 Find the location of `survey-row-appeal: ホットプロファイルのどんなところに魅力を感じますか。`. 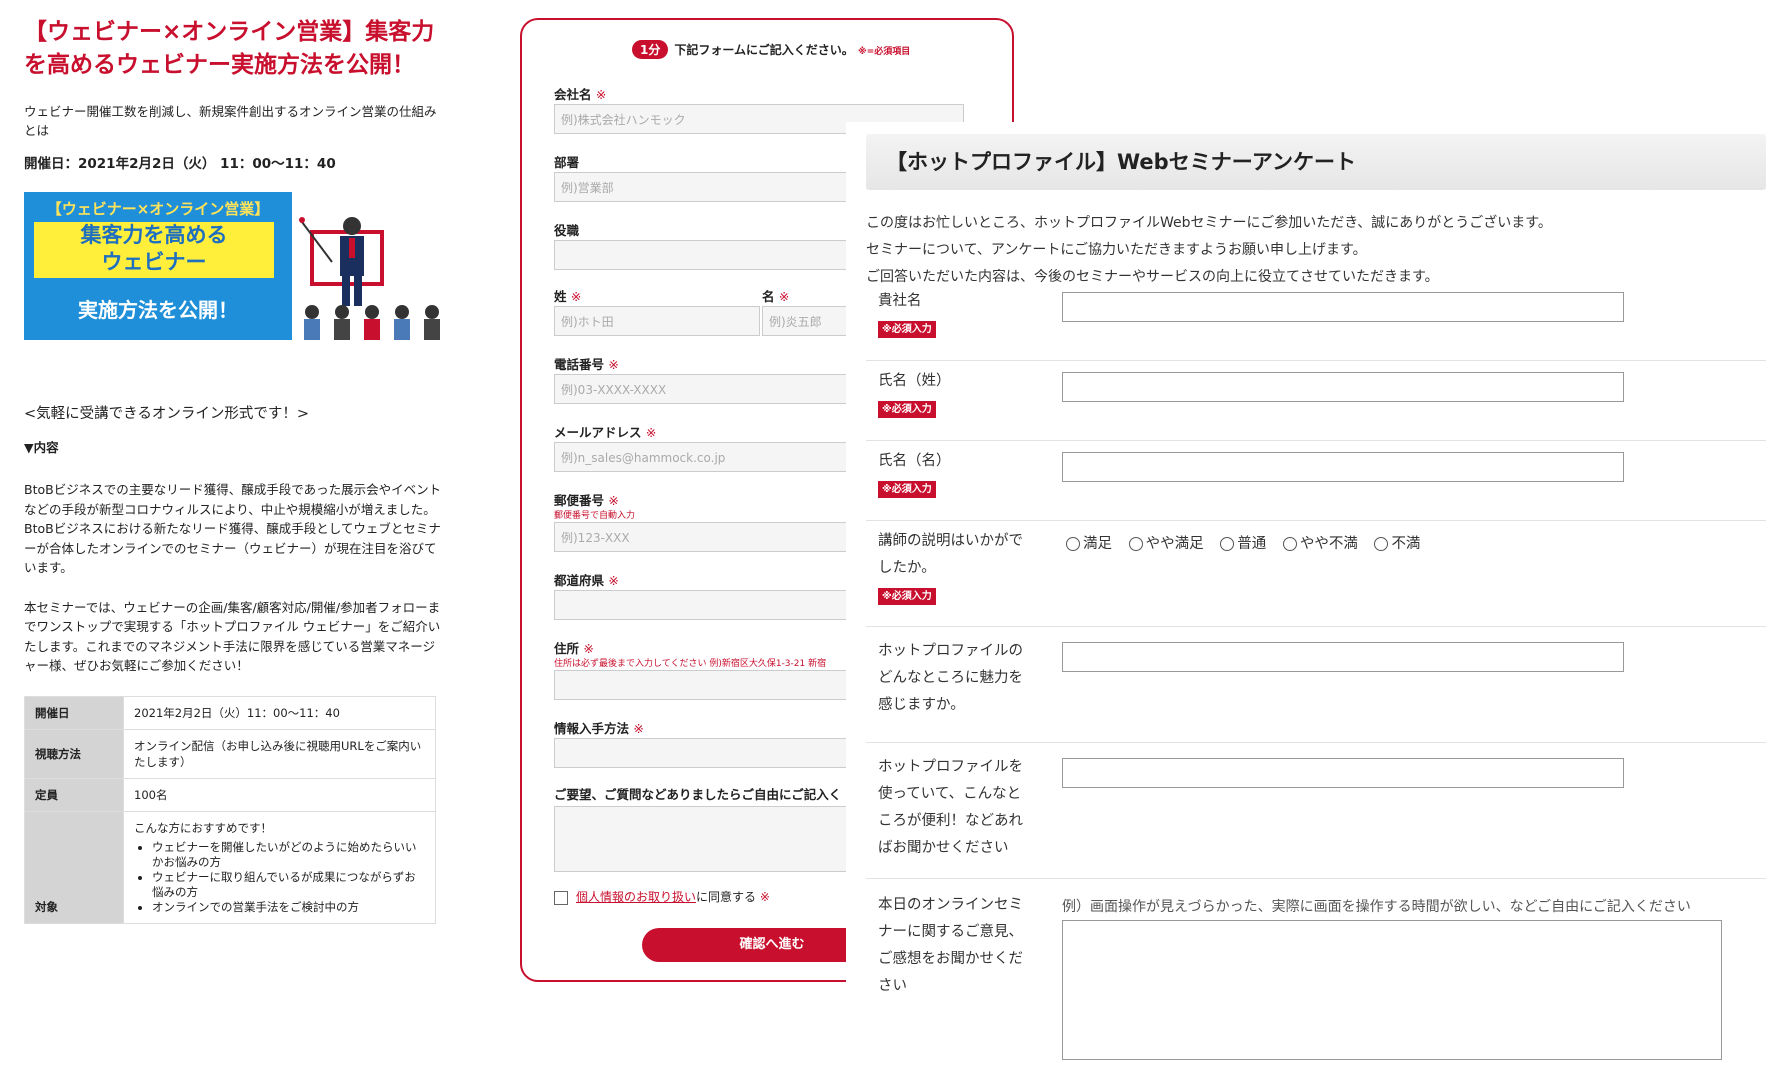

survey-row-appeal: ホットプロファイルのどんなところに魅力を感じますか。 is located at coordinates (1316, 684).